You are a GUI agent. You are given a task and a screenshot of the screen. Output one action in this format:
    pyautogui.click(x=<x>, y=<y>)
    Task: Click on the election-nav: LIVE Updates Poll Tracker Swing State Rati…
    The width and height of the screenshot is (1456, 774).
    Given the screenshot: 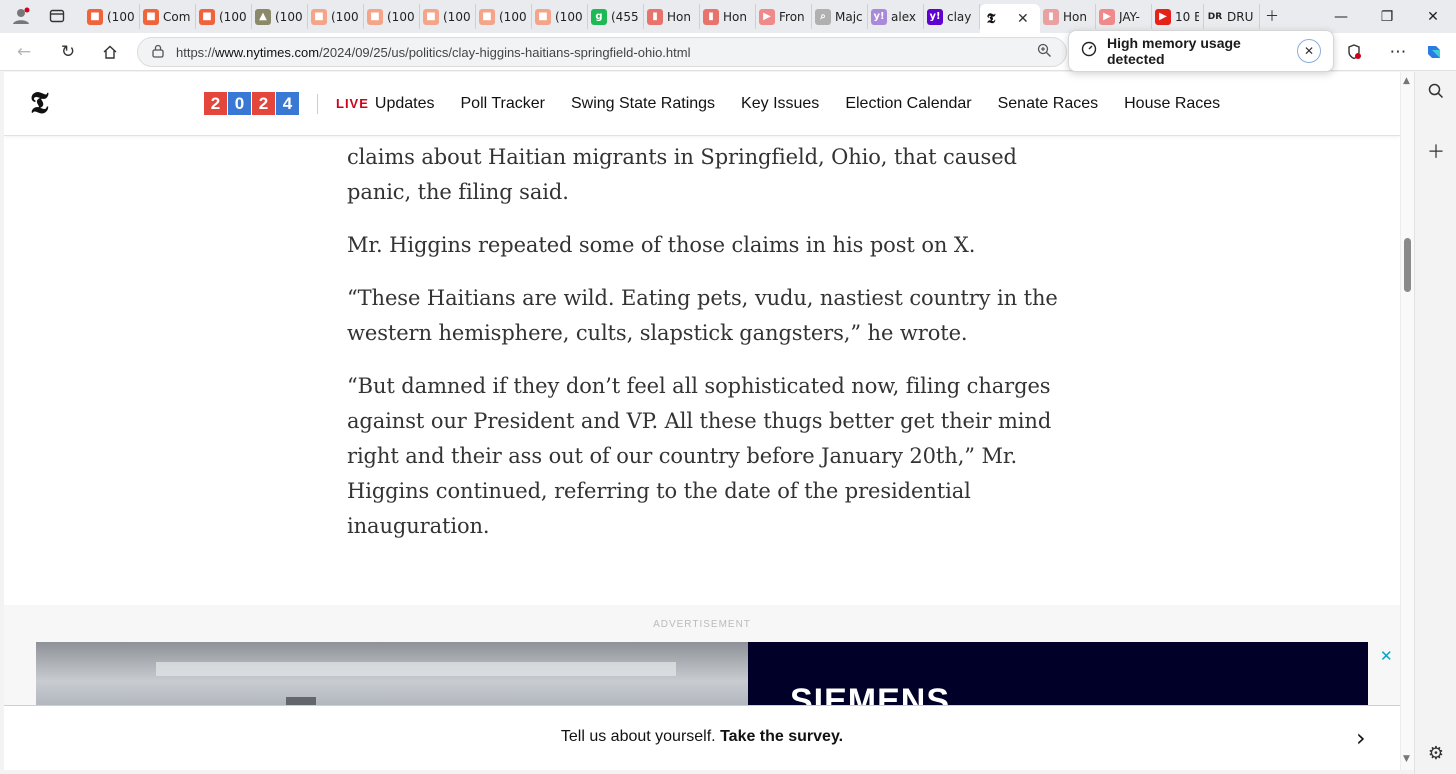 What is the action you would take?
    pyautogui.click(x=791, y=104)
    